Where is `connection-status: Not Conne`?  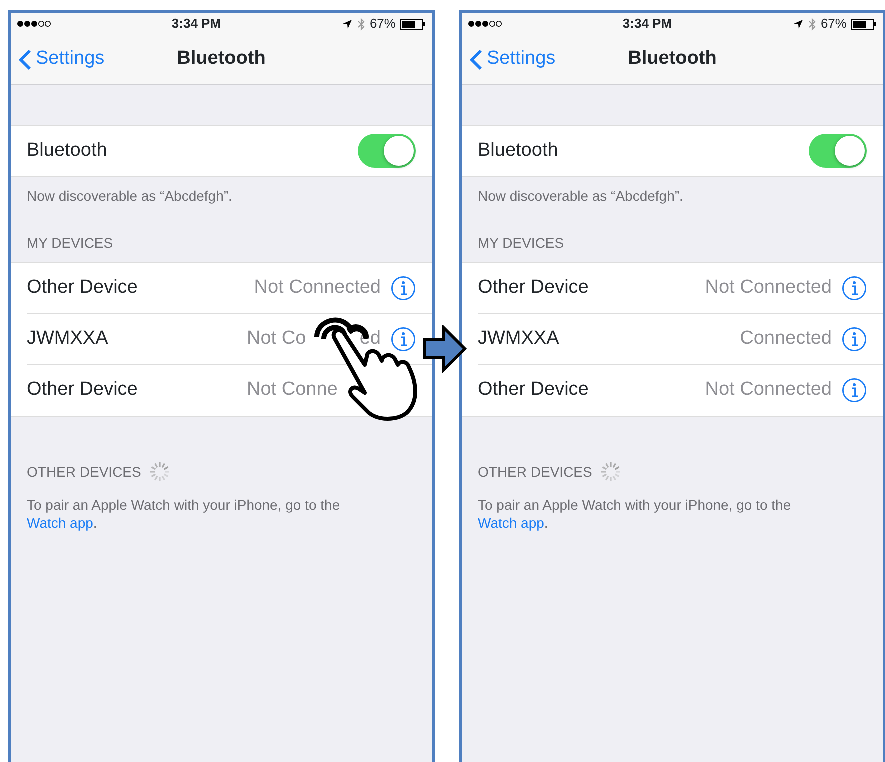 connection-status: Not Conne is located at coordinates (292, 390).